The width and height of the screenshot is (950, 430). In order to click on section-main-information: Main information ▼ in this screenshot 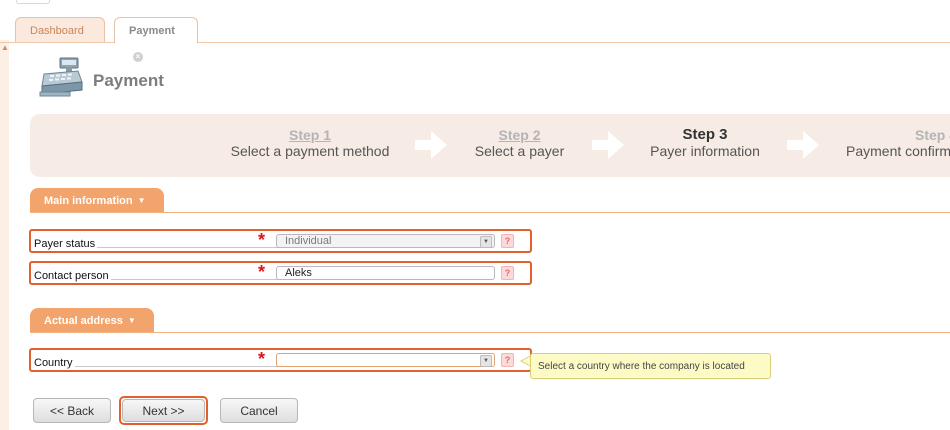, I will do `click(97, 200)`.